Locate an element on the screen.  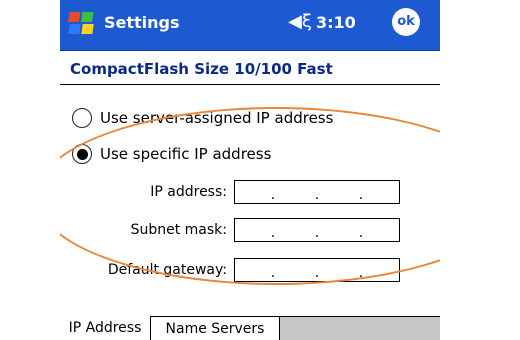
clock: 3:10 is located at coordinates (336, 22).